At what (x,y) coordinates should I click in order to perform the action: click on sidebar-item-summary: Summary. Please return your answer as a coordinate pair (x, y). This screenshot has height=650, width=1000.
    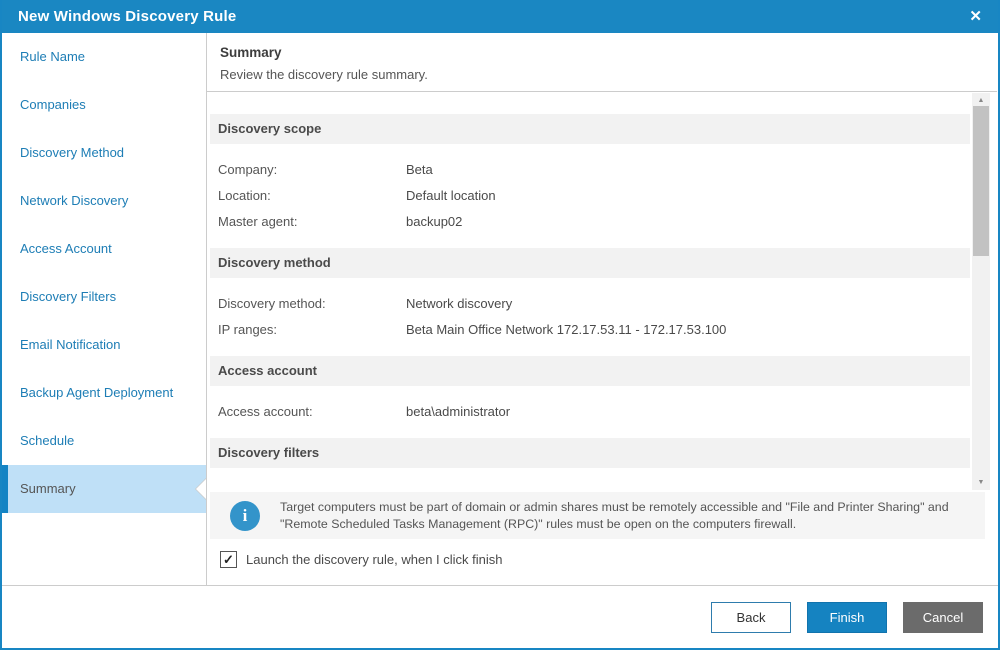
    Looking at the image, I should click on (104, 489).